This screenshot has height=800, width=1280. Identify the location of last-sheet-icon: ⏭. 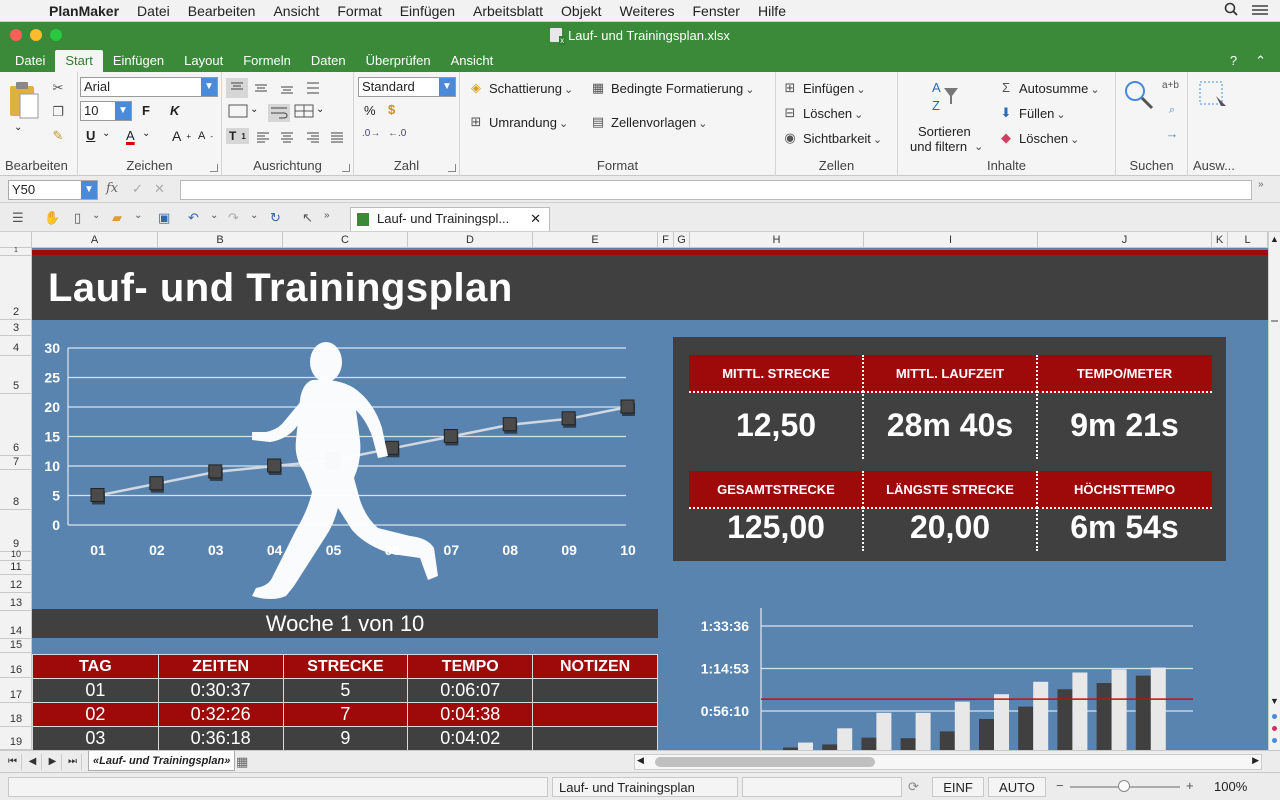
(73, 762).